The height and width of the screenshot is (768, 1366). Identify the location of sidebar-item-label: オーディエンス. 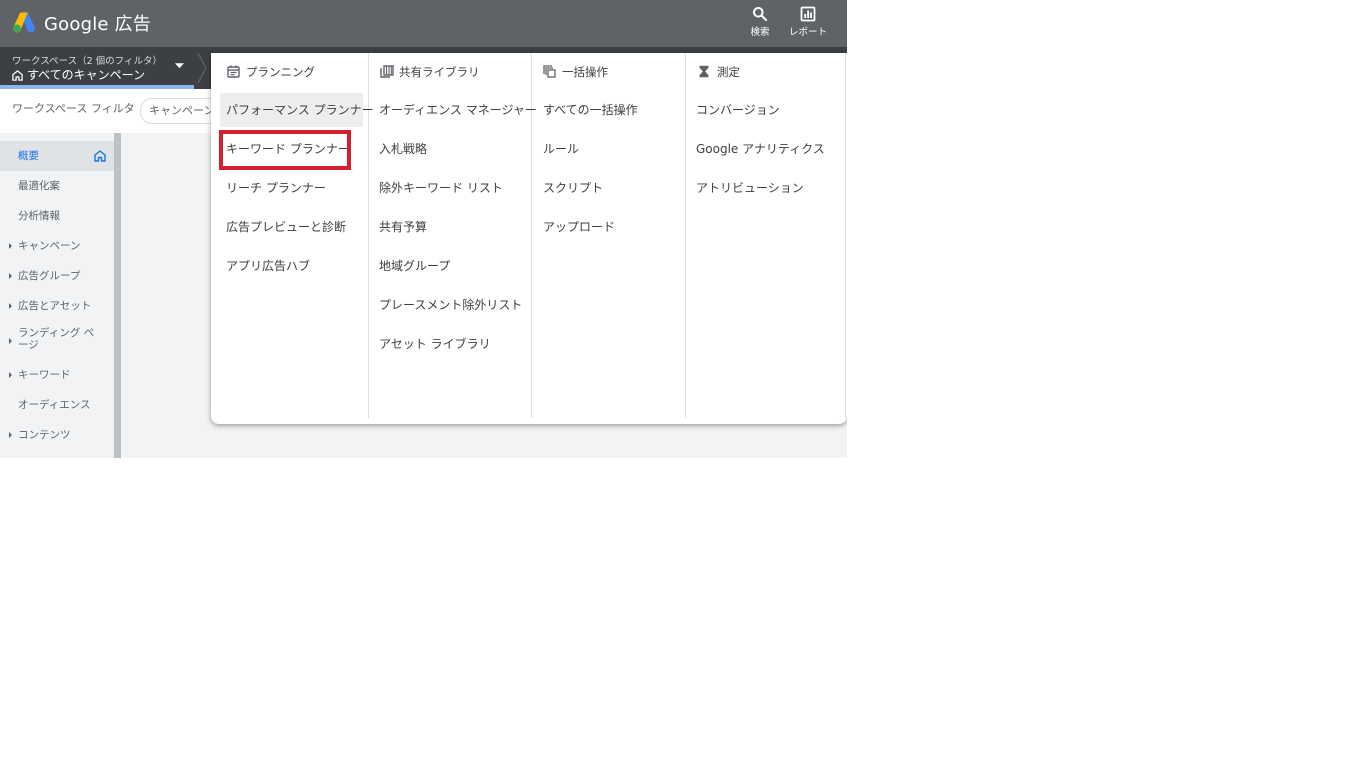
(54, 405).